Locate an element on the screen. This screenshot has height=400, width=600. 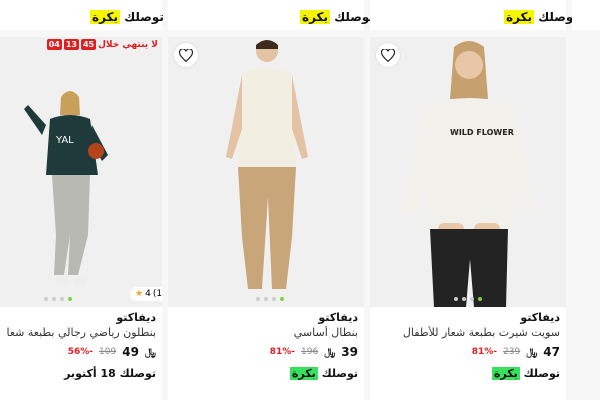
top-card-middle: توصلك بكرة is located at coordinates (271, 15).